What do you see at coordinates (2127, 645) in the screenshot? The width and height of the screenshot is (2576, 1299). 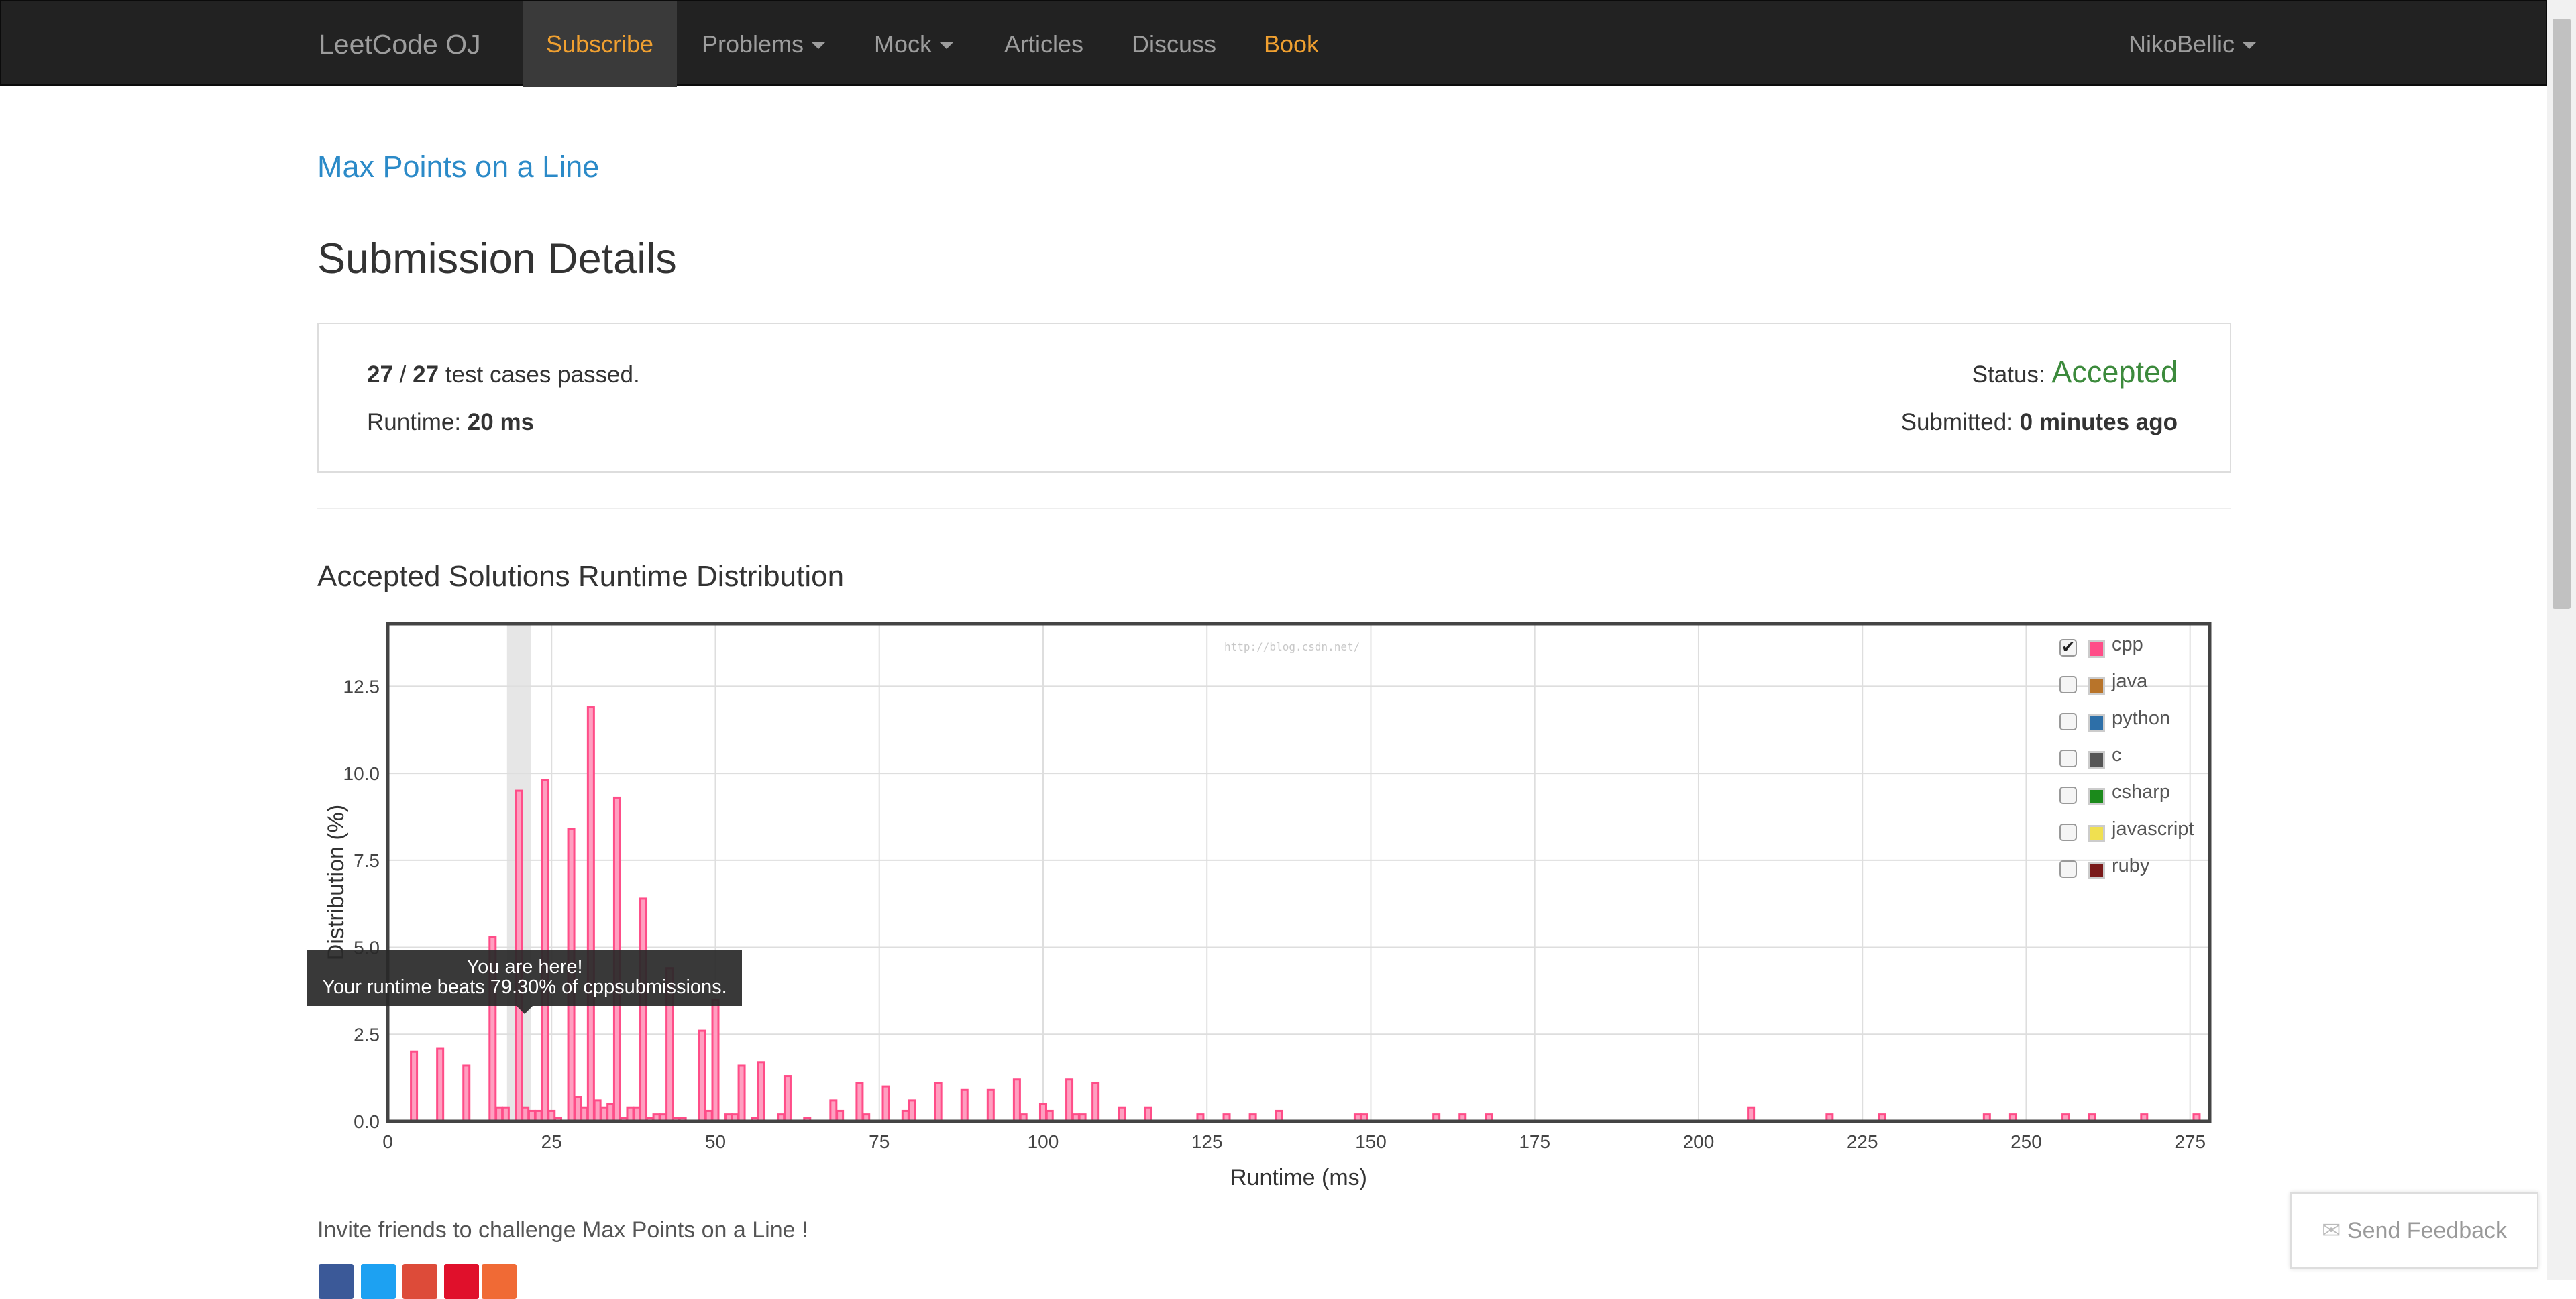 I see `legend-label-cpp: cpp` at bounding box center [2127, 645].